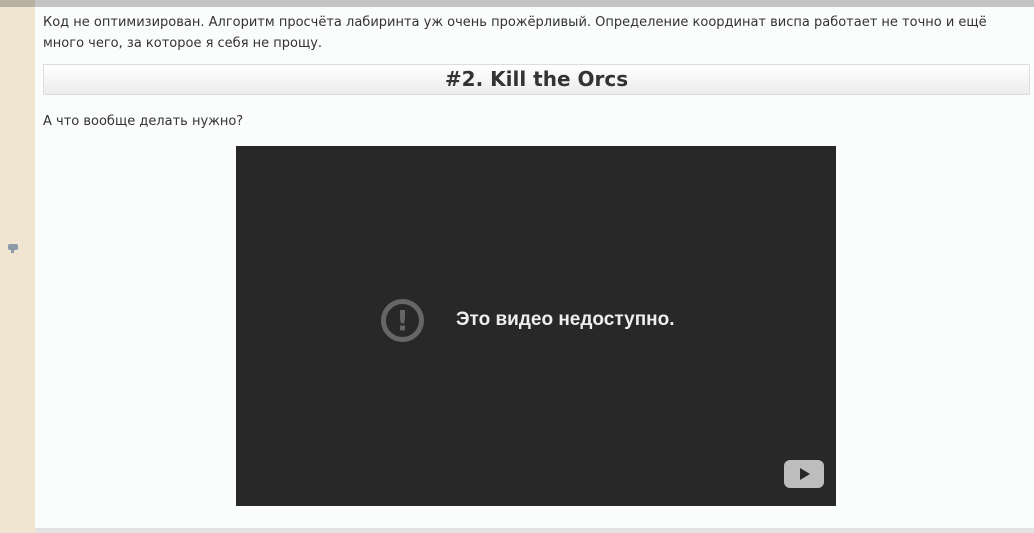  What do you see at coordinates (534, 530) in the screenshot?
I see `bottom-border` at bounding box center [534, 530].